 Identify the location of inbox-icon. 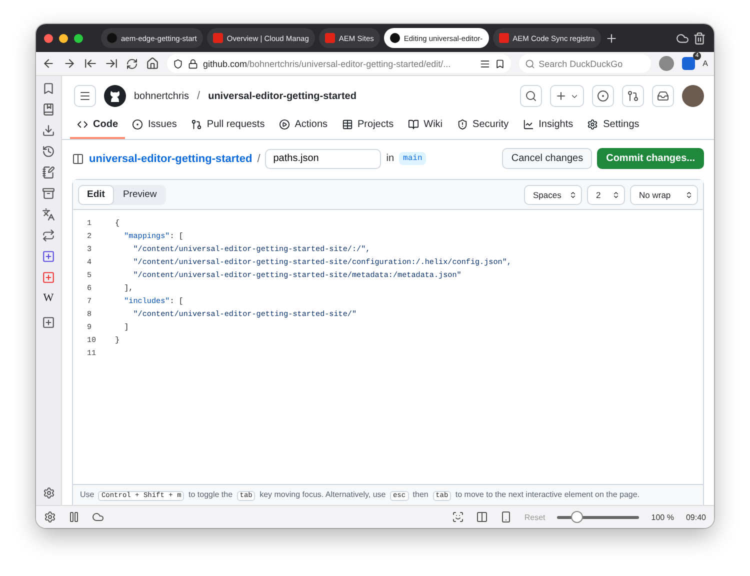
(663, 96).